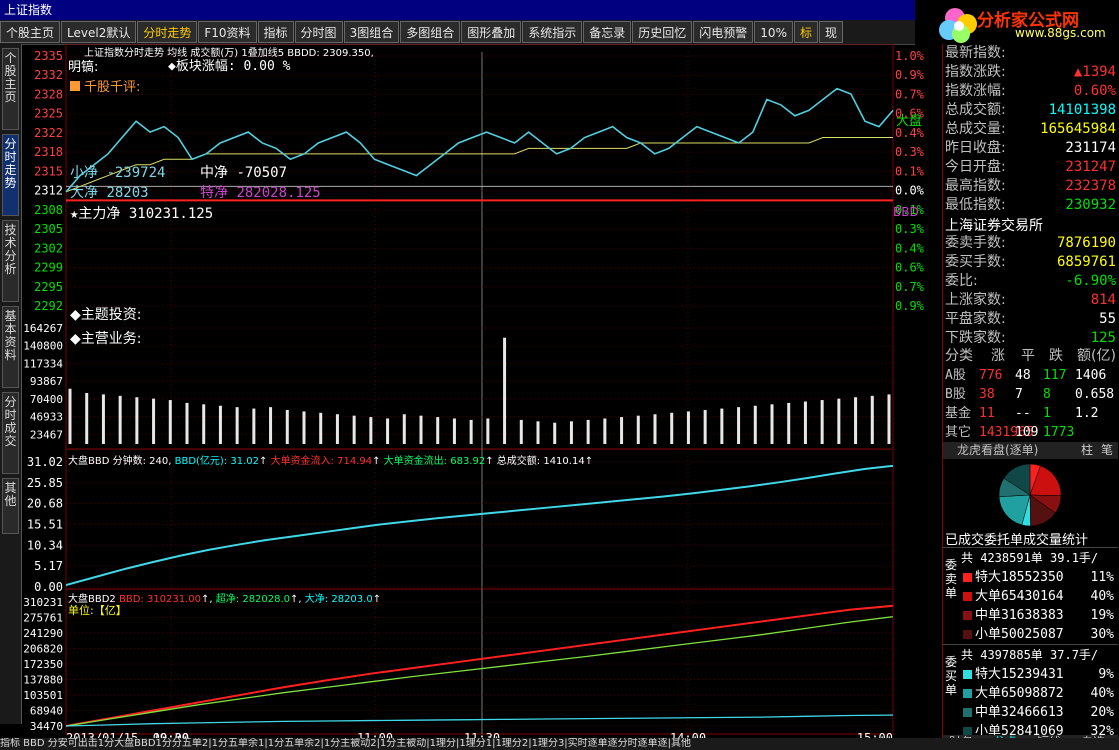 Image resolution: width=1119 pixels, height=750 pixels. What do you see at coordinates (278, 193) in the screenshot?
I see `tejing-value: 282028.125` at bounding box center [278, 193].